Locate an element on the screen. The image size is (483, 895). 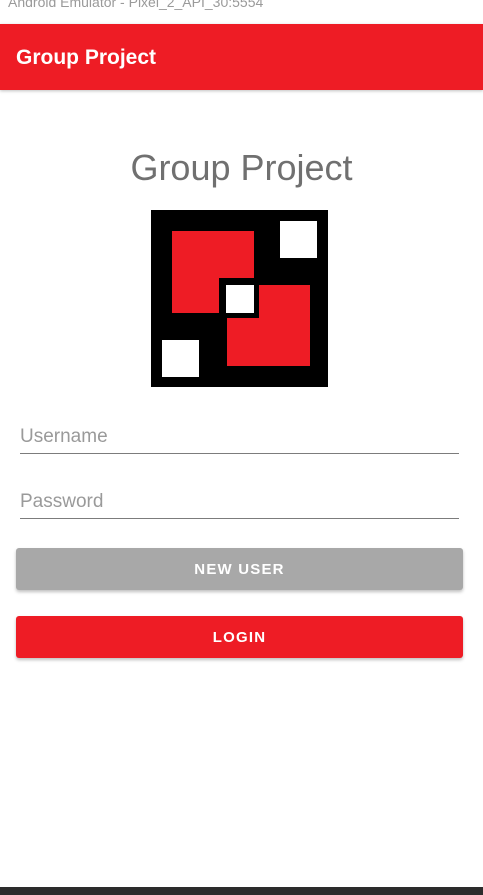
password-input is located at coordinates (239, 501).